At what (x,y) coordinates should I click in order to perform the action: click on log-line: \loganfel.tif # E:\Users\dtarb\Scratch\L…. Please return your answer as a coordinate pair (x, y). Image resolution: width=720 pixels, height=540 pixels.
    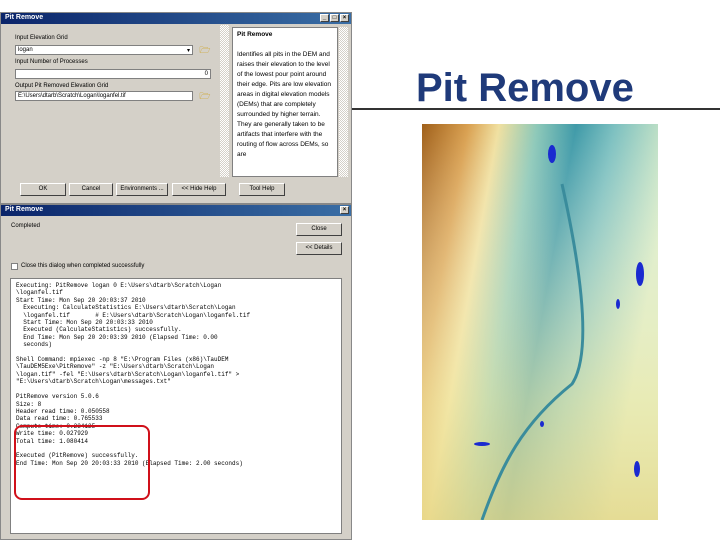
    Looking at the image, I should click on (133, 315).